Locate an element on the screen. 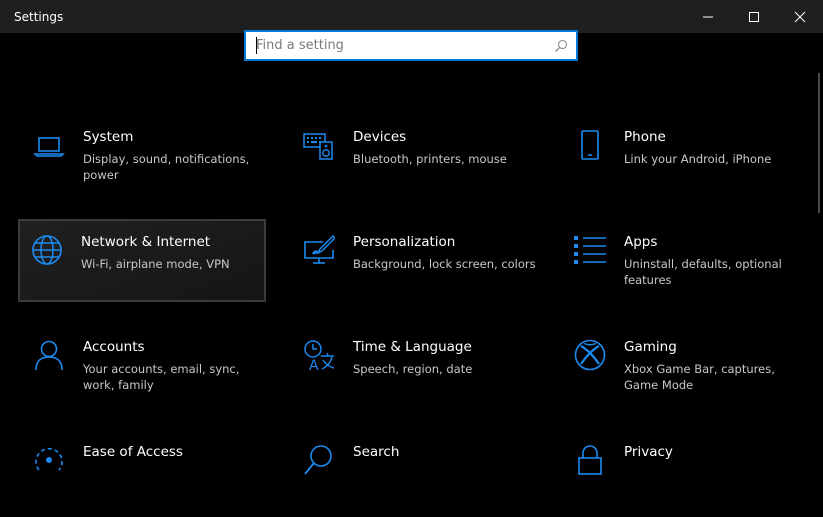 The height and width of the screenshot is (517, 823). globe-icon is located at coordinates (47, 250).